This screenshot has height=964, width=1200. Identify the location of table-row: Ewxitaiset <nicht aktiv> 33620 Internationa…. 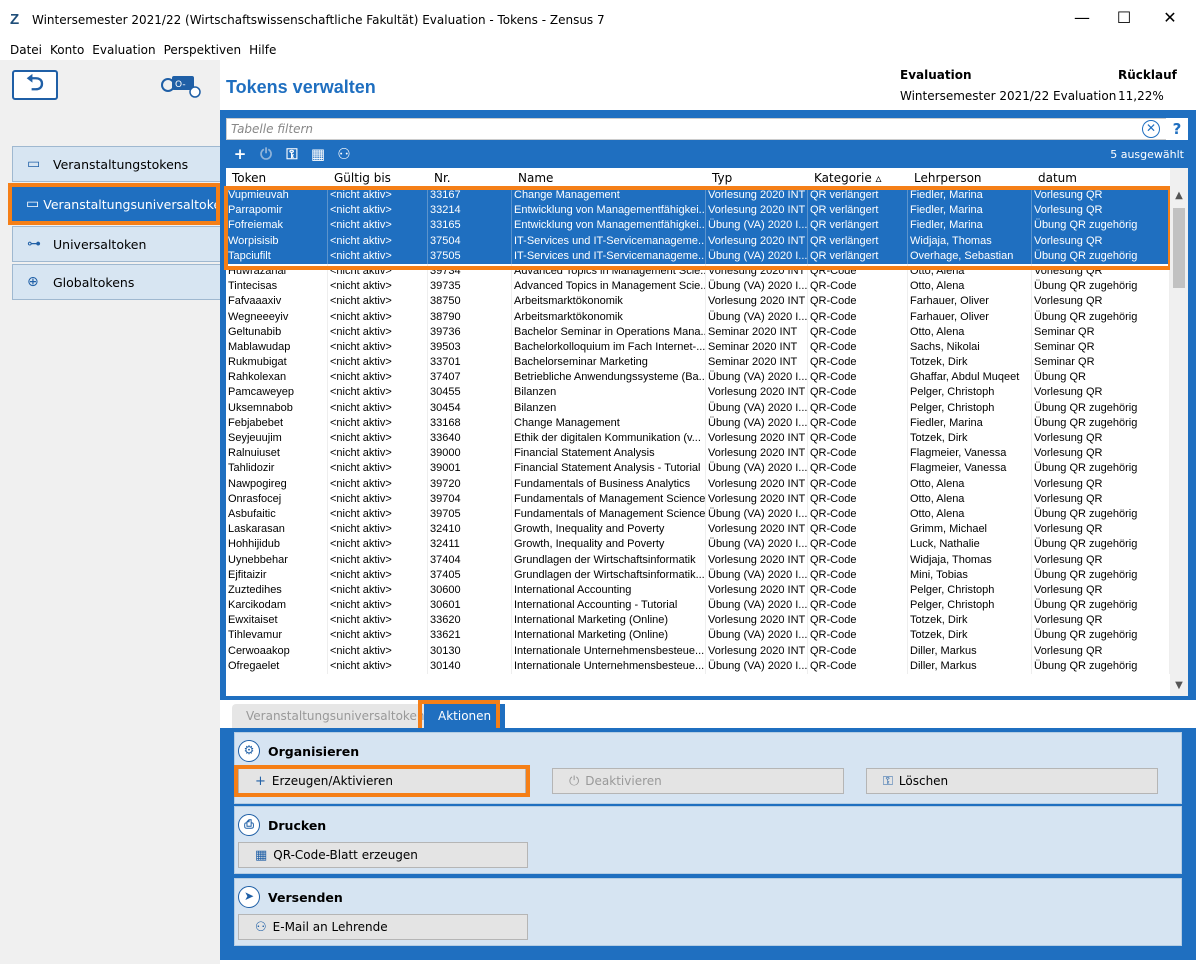
(698, 621).